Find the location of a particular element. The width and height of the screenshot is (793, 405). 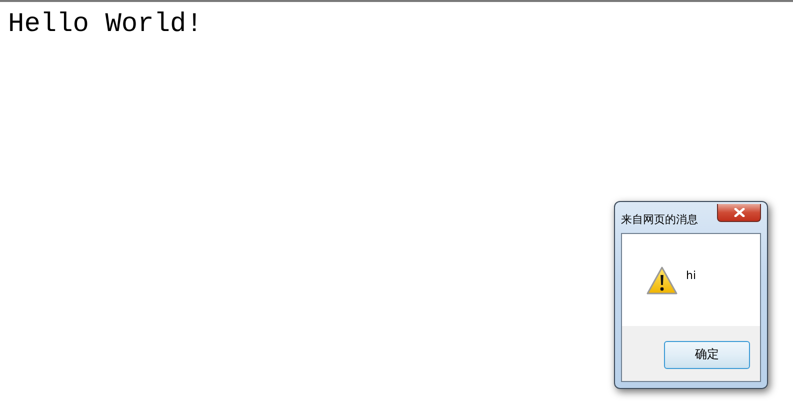

close-button is located at coordinates (739, 213).